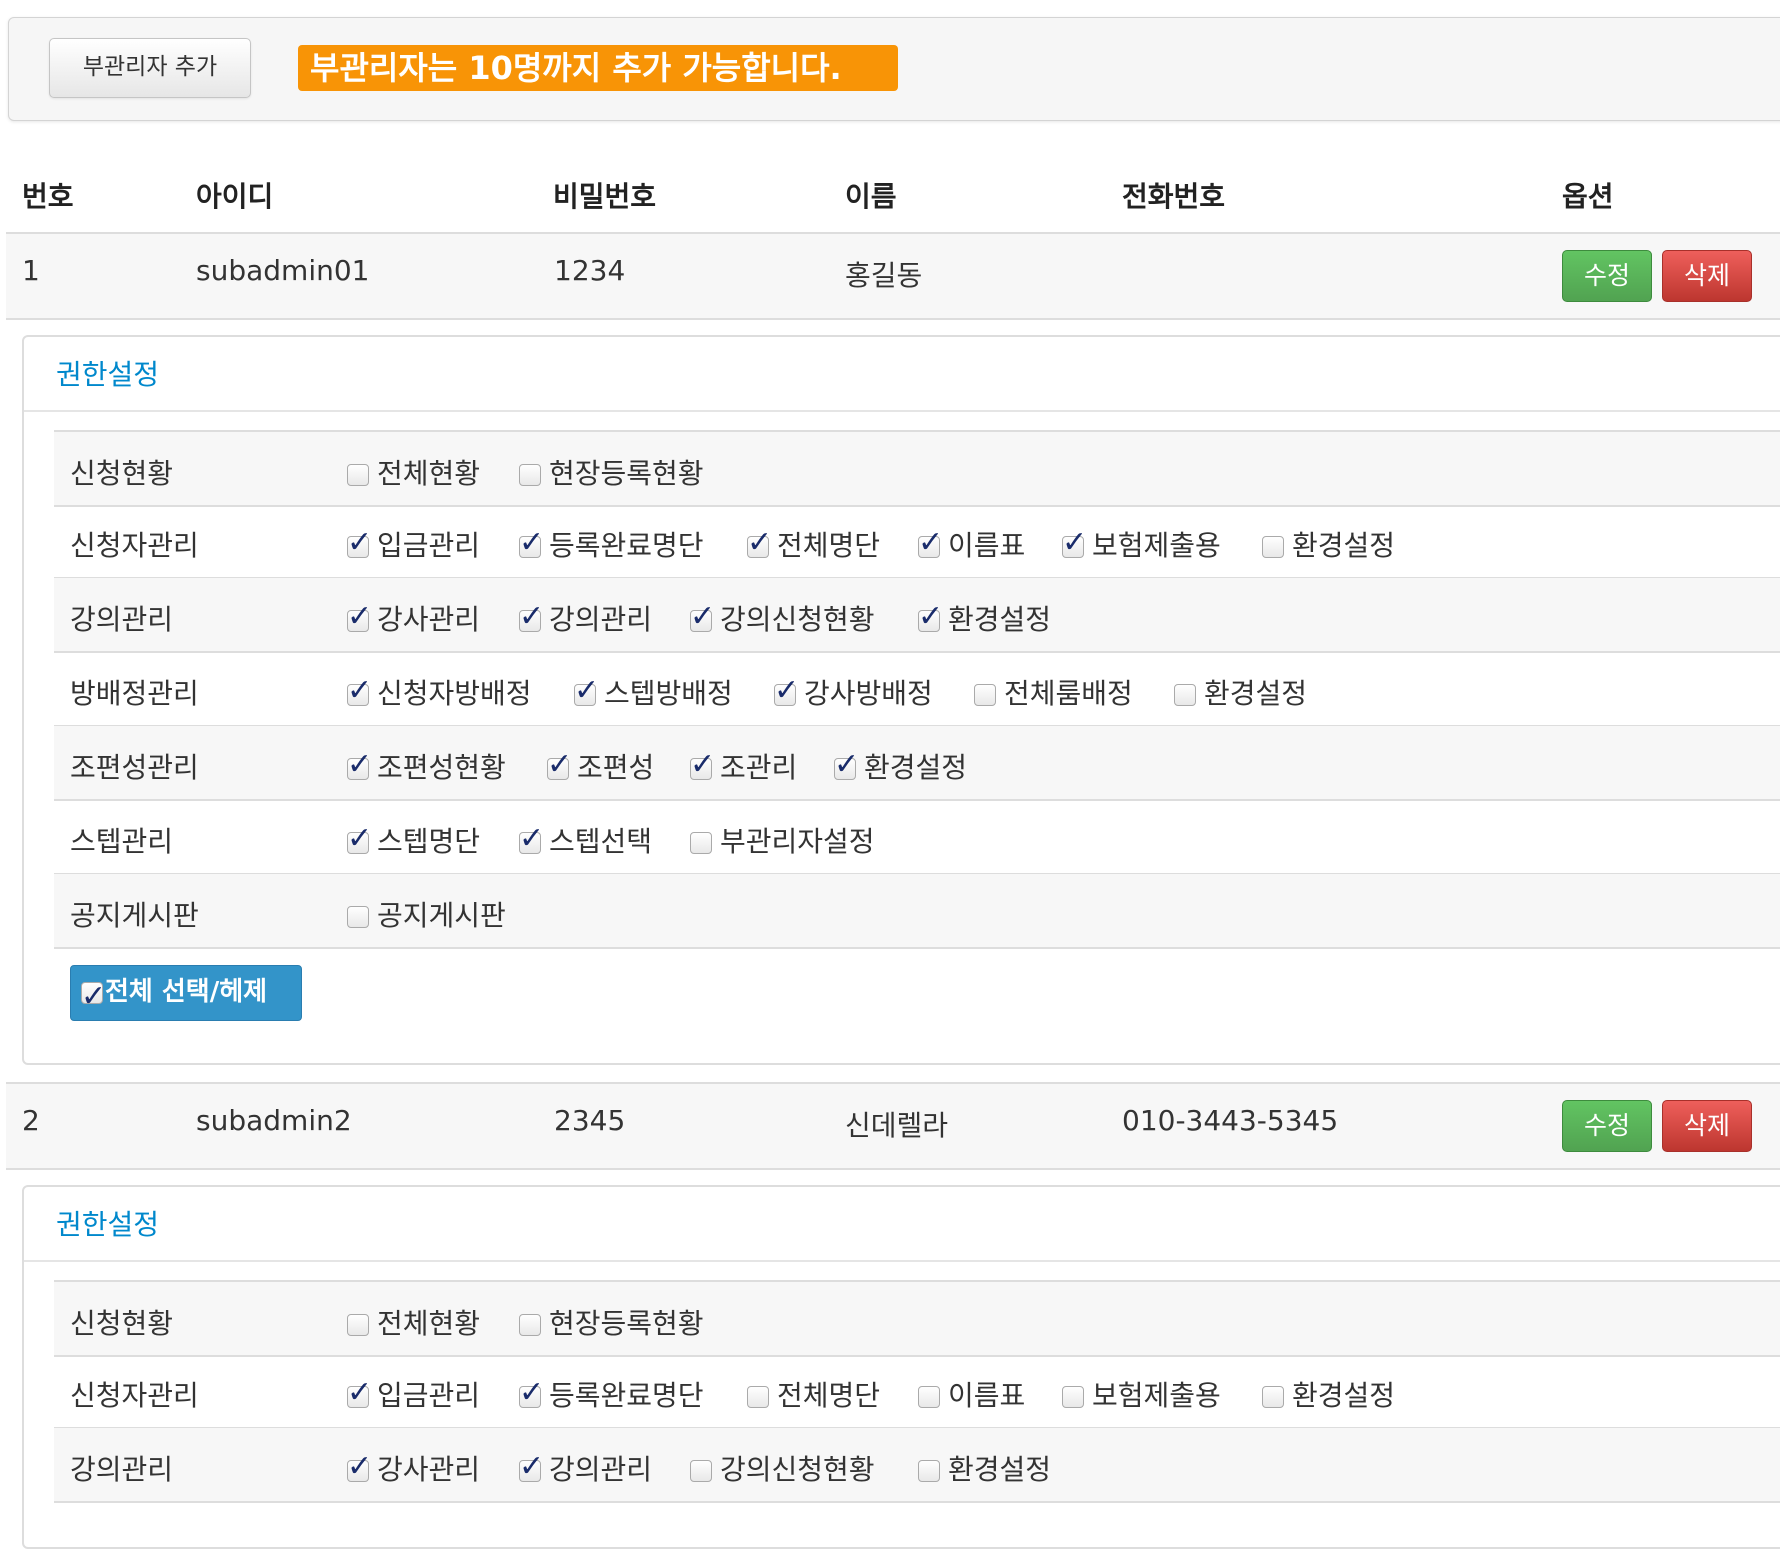  Describe the element at coordinates (668, 693) in the screenshot. I see `permission-option-label: 스텝방배정` at that location.